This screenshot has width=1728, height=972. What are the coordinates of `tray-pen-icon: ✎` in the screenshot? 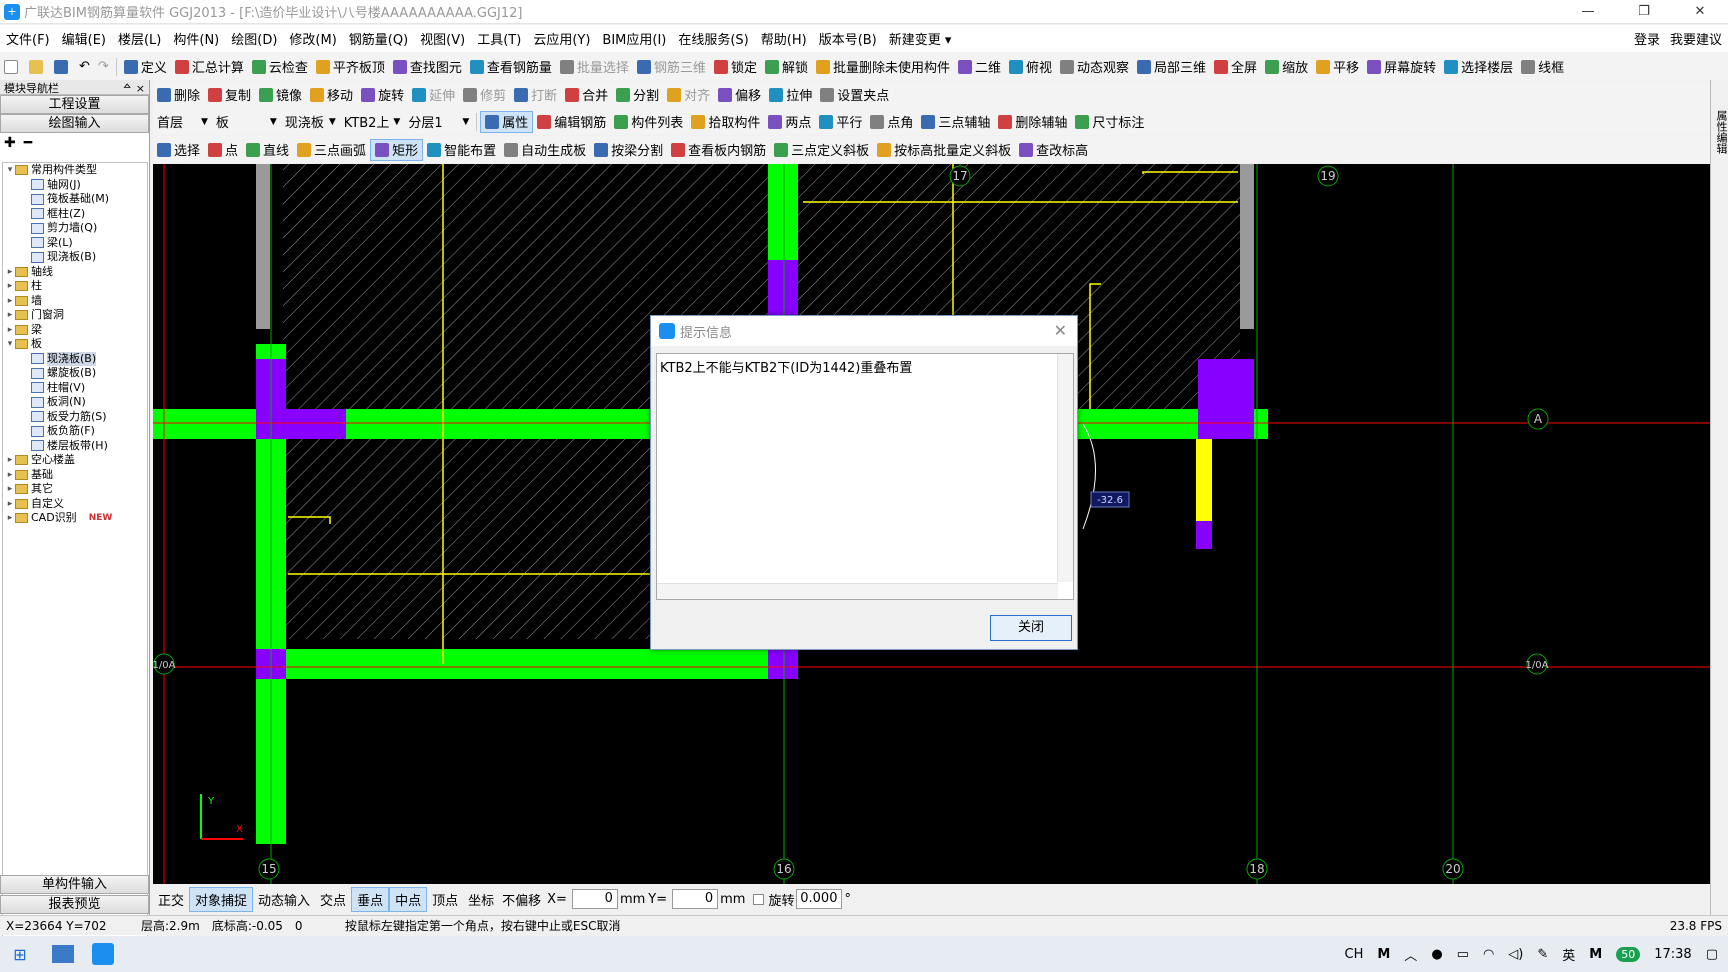 It's located at (1542, 954).